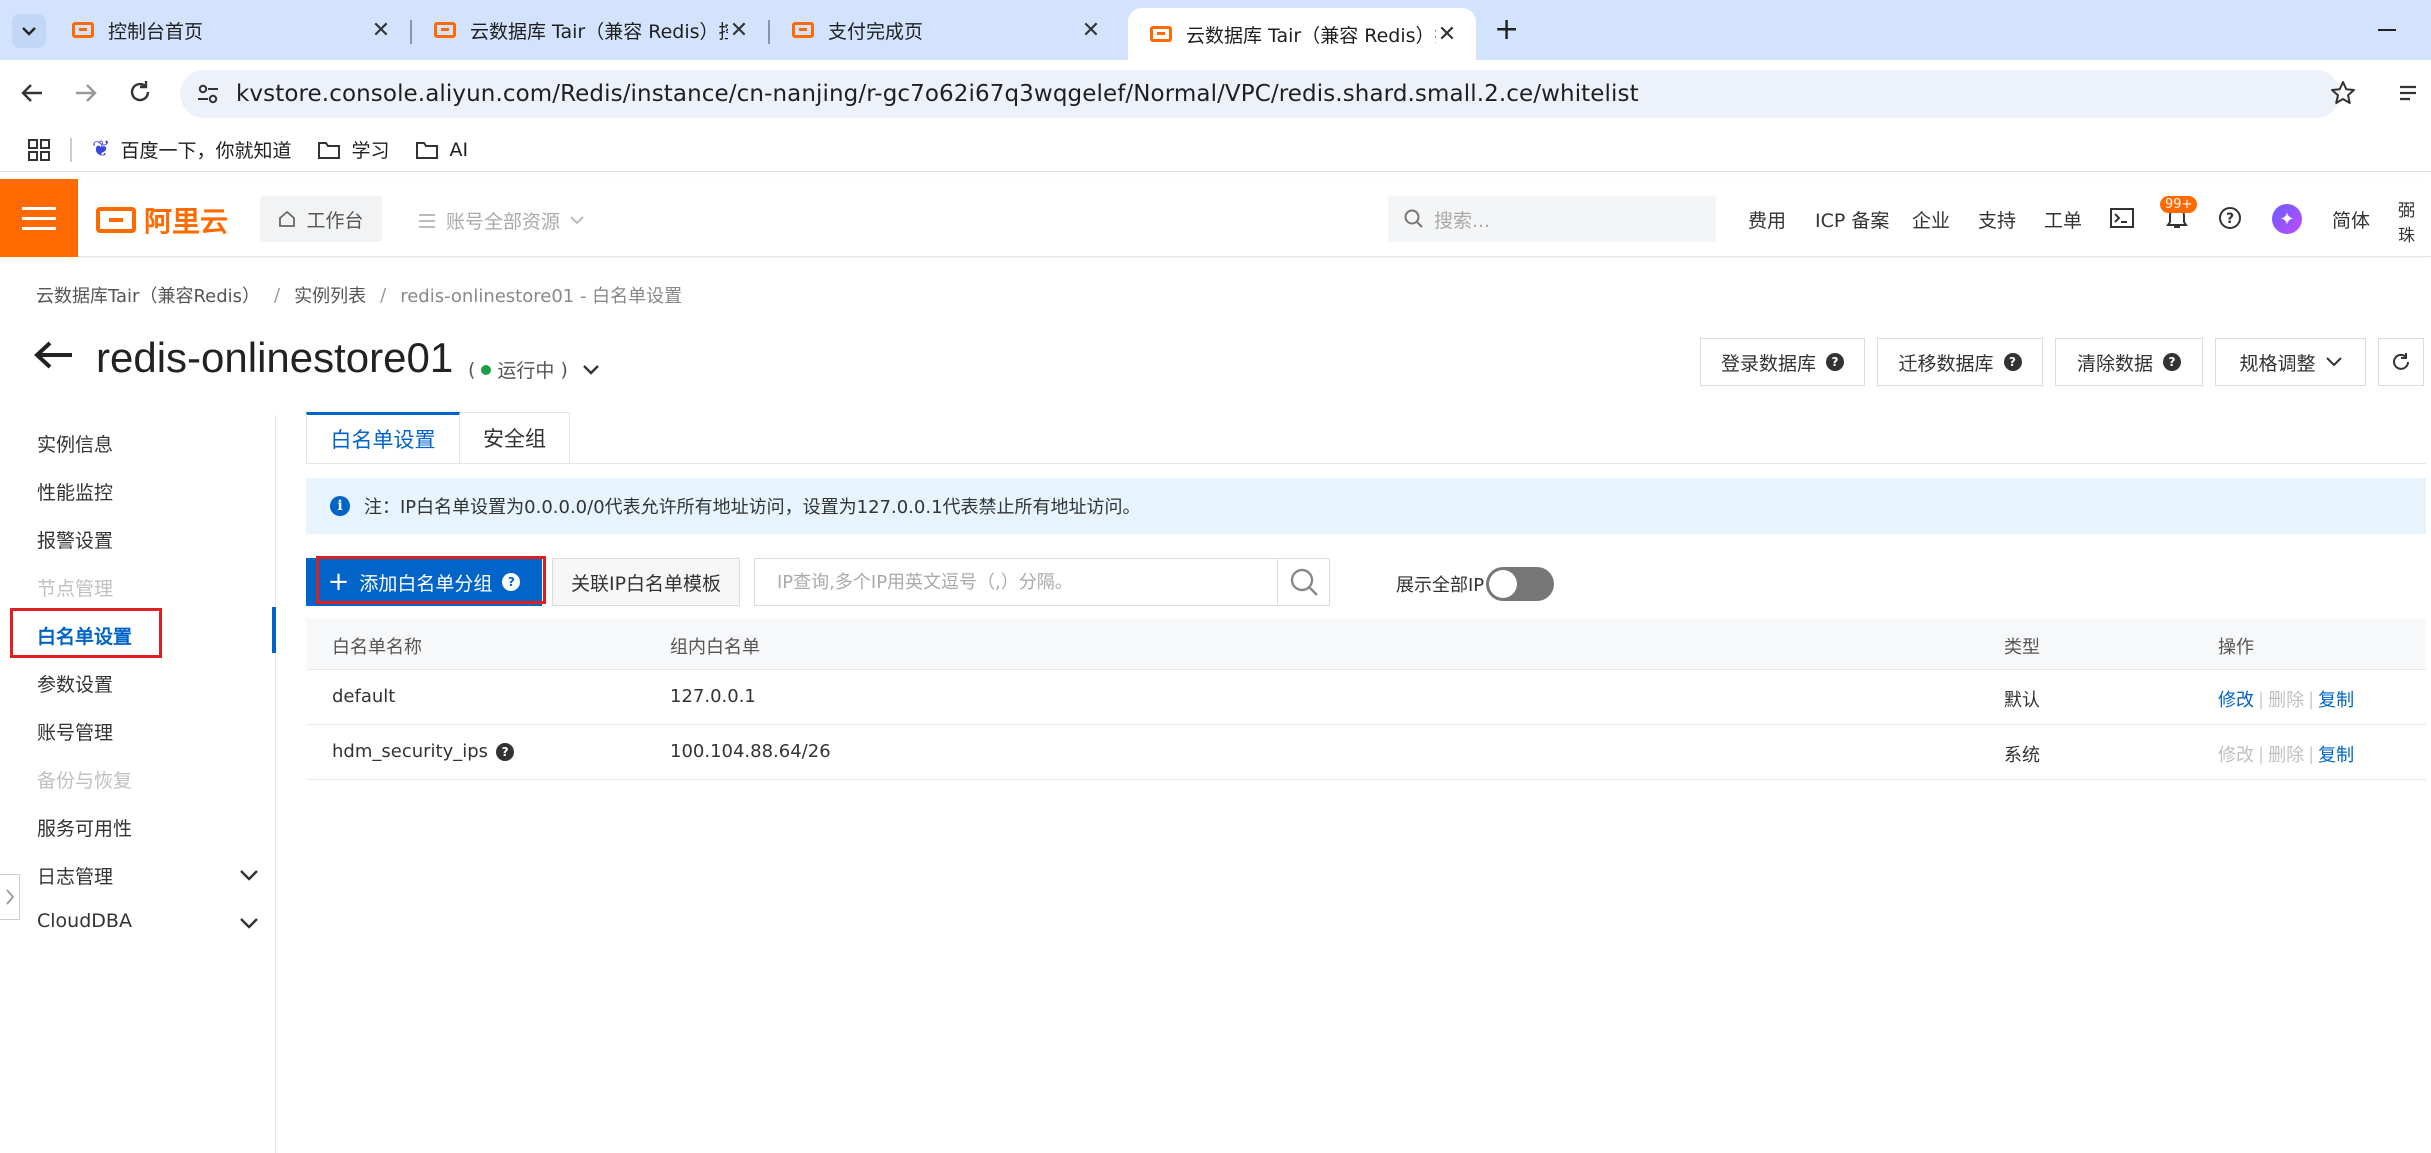 This screenshot has height=1153, width=2431. I want to click on col-header-type: 类型, so click(2022, 647).